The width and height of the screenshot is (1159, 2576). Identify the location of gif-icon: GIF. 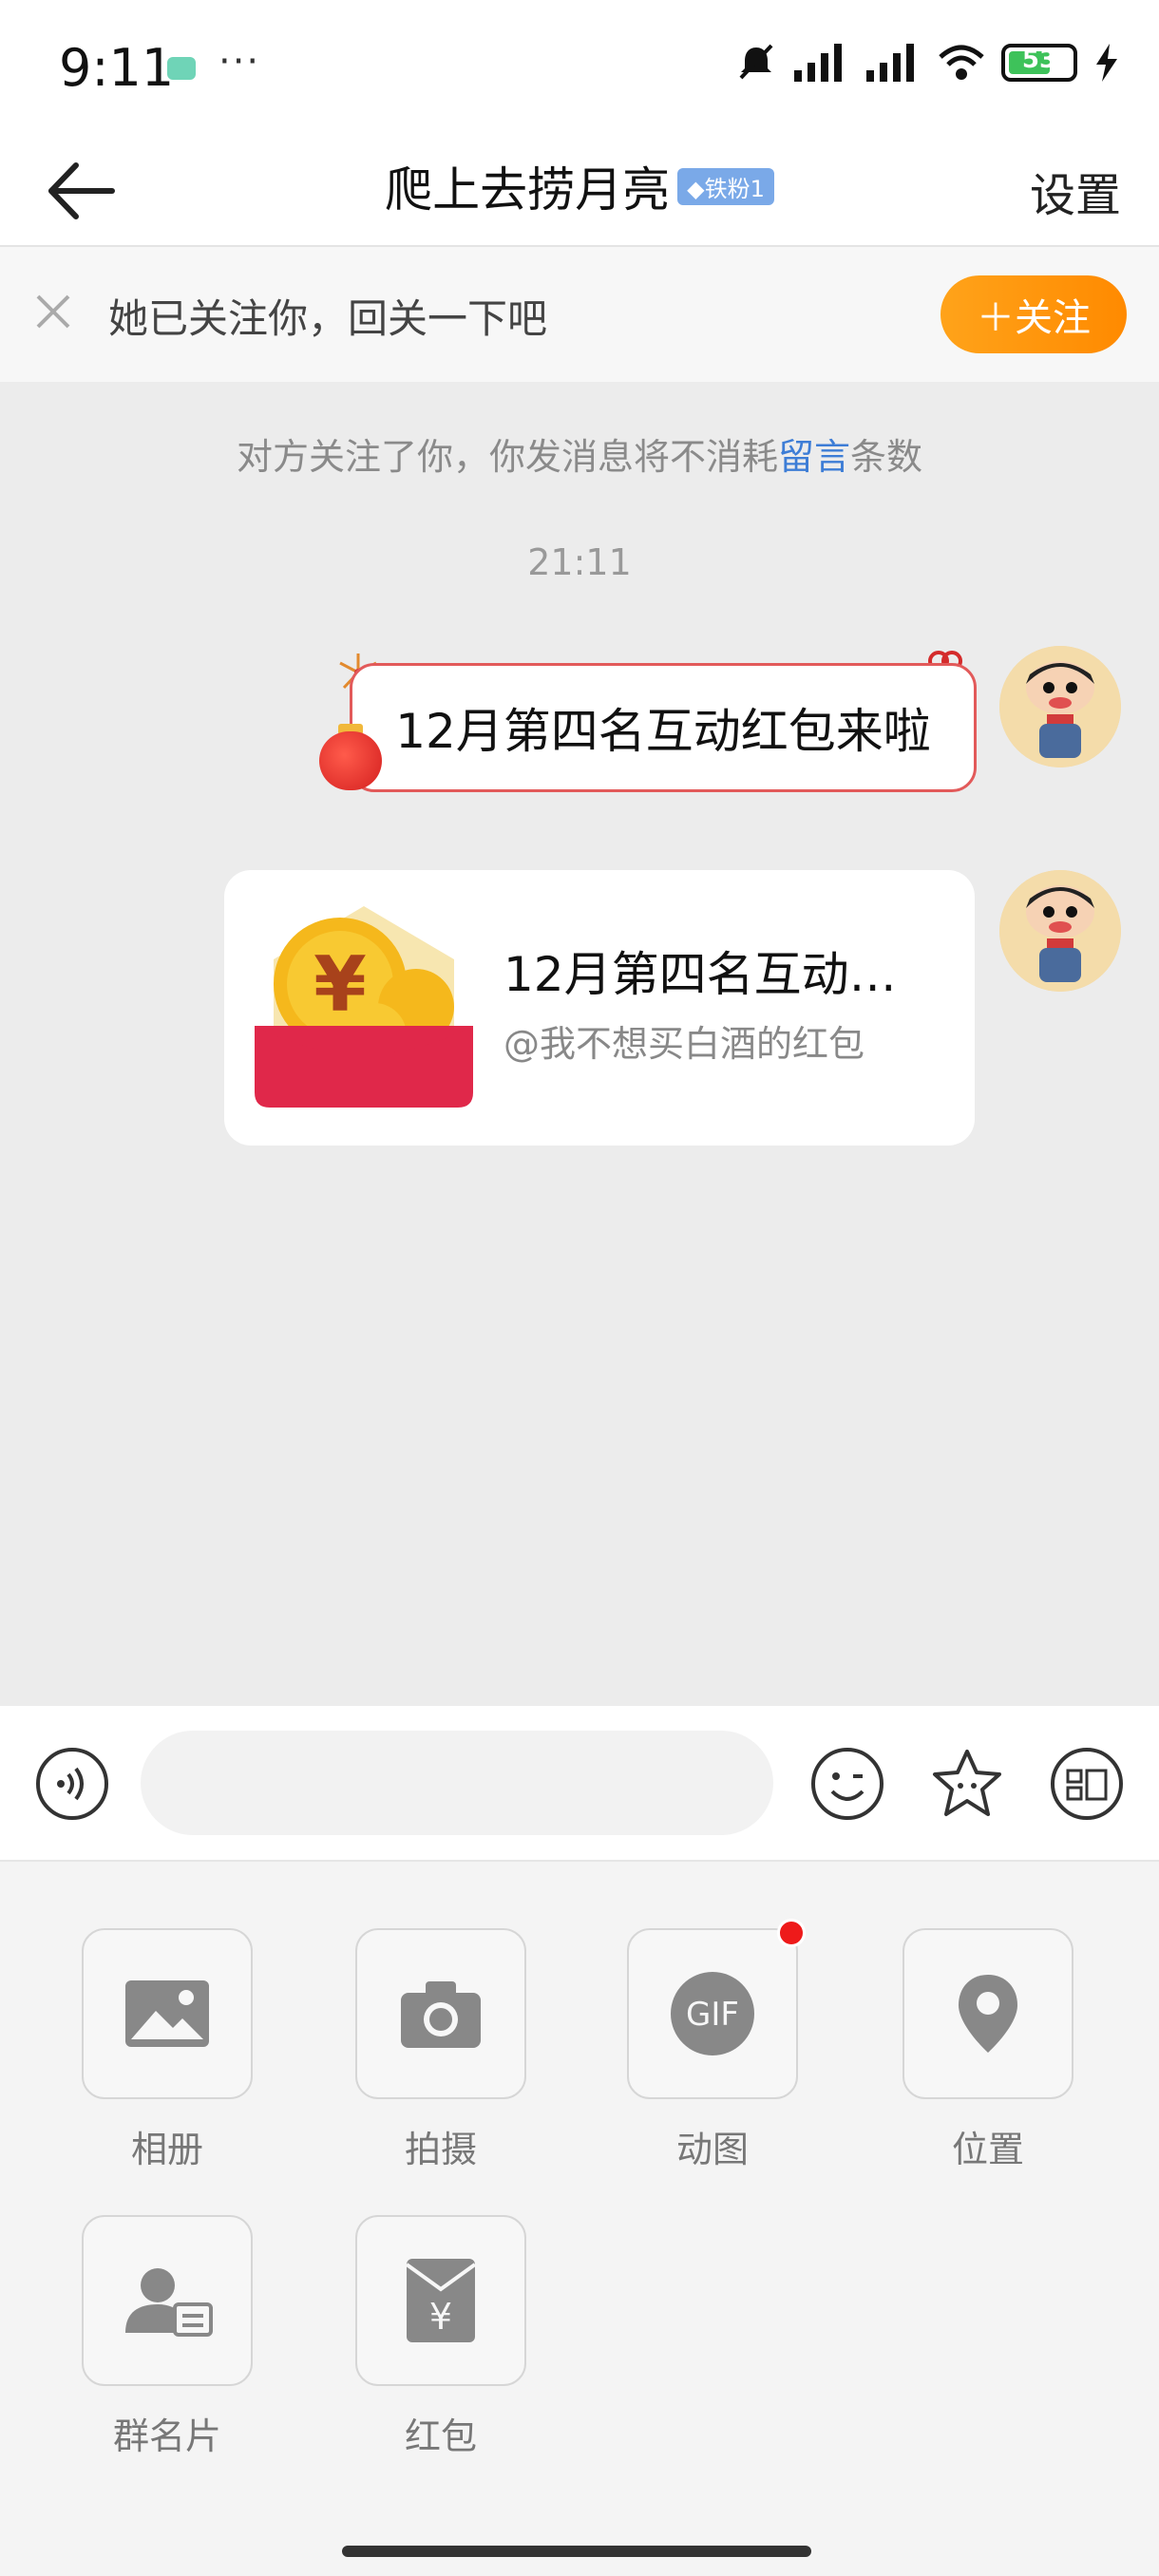
(712, 2014).